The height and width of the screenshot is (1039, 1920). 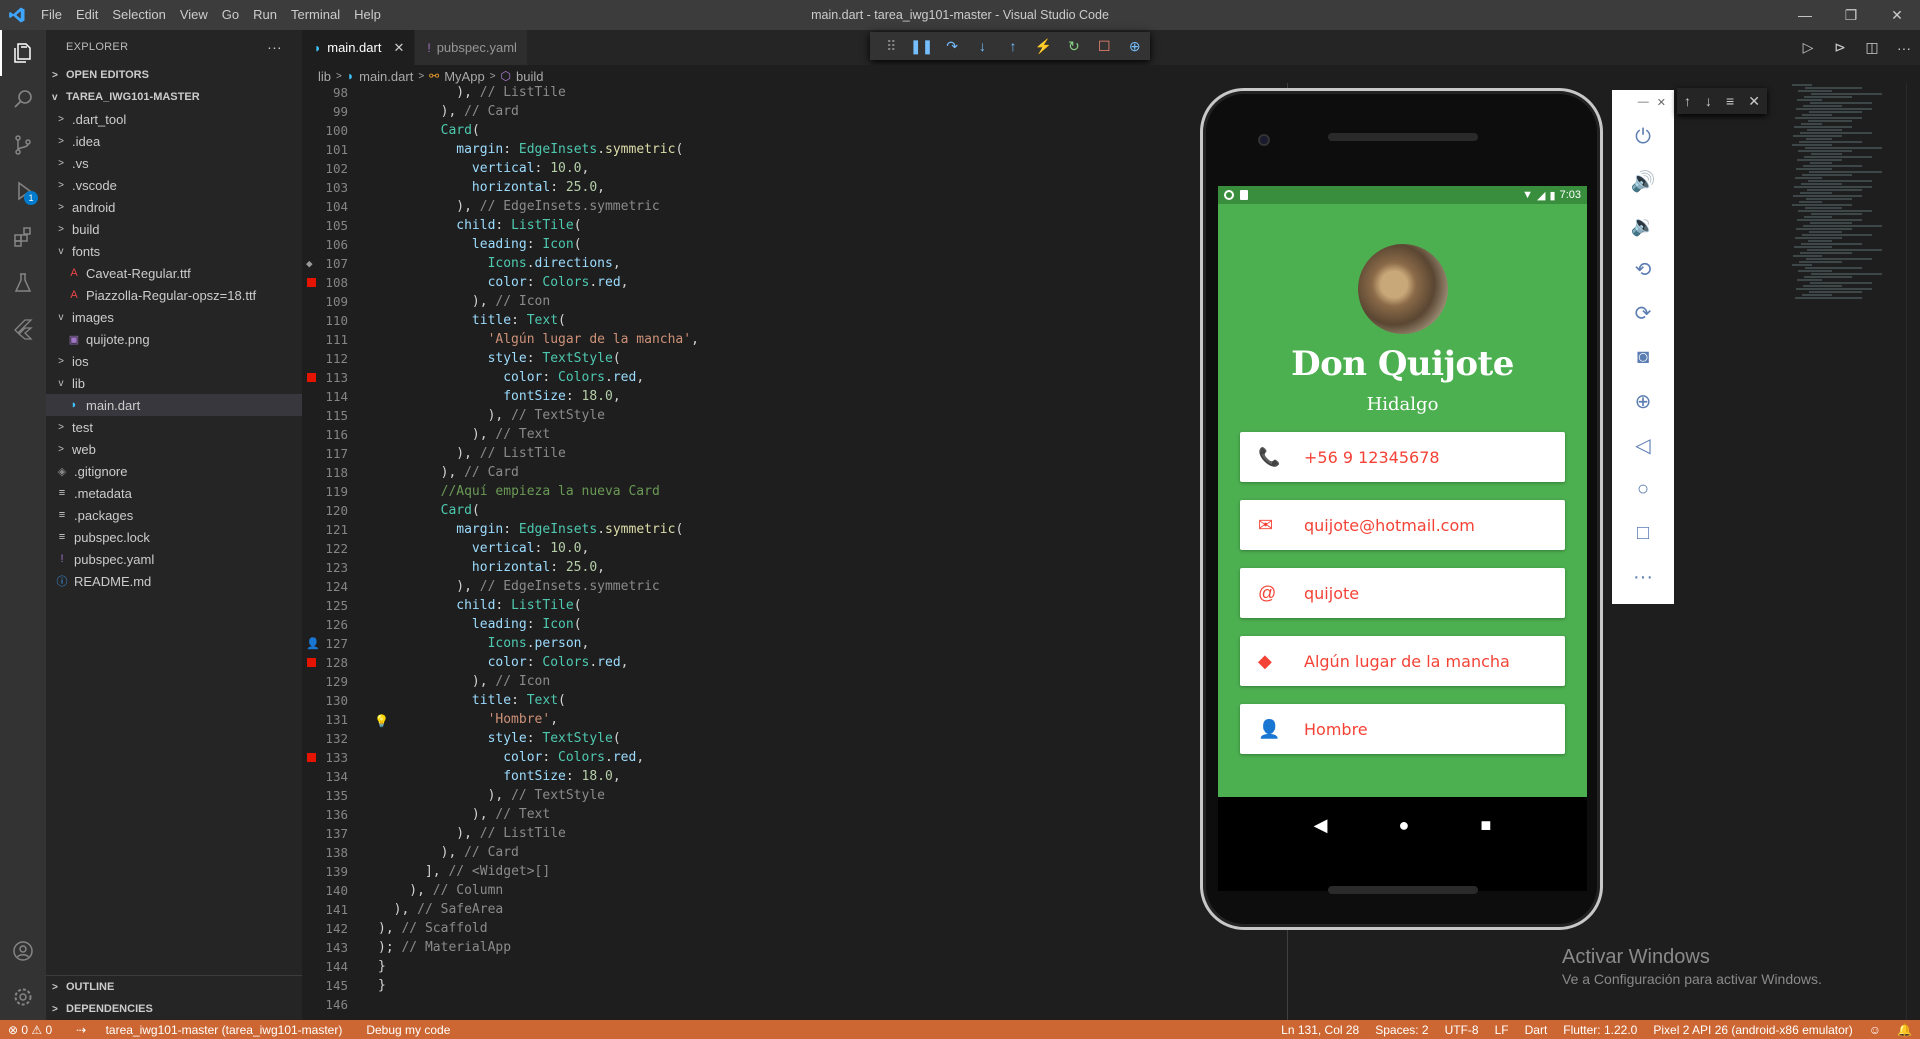 I want to click on menu-edit: Edit, so click(x=87, y=15).